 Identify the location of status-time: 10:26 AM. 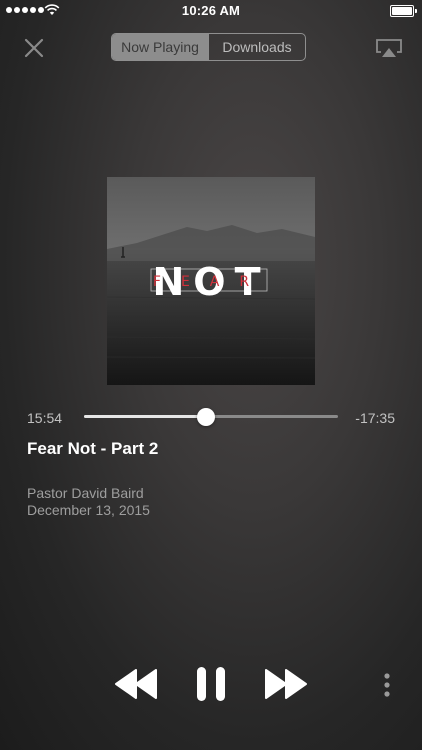
(211, 10).